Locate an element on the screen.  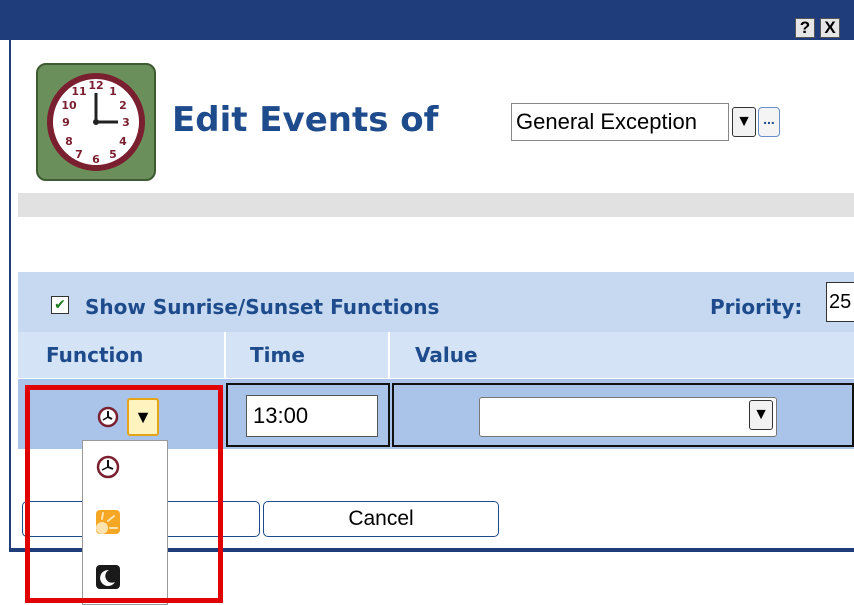
close-button: X is located at coordinates (830, 28).